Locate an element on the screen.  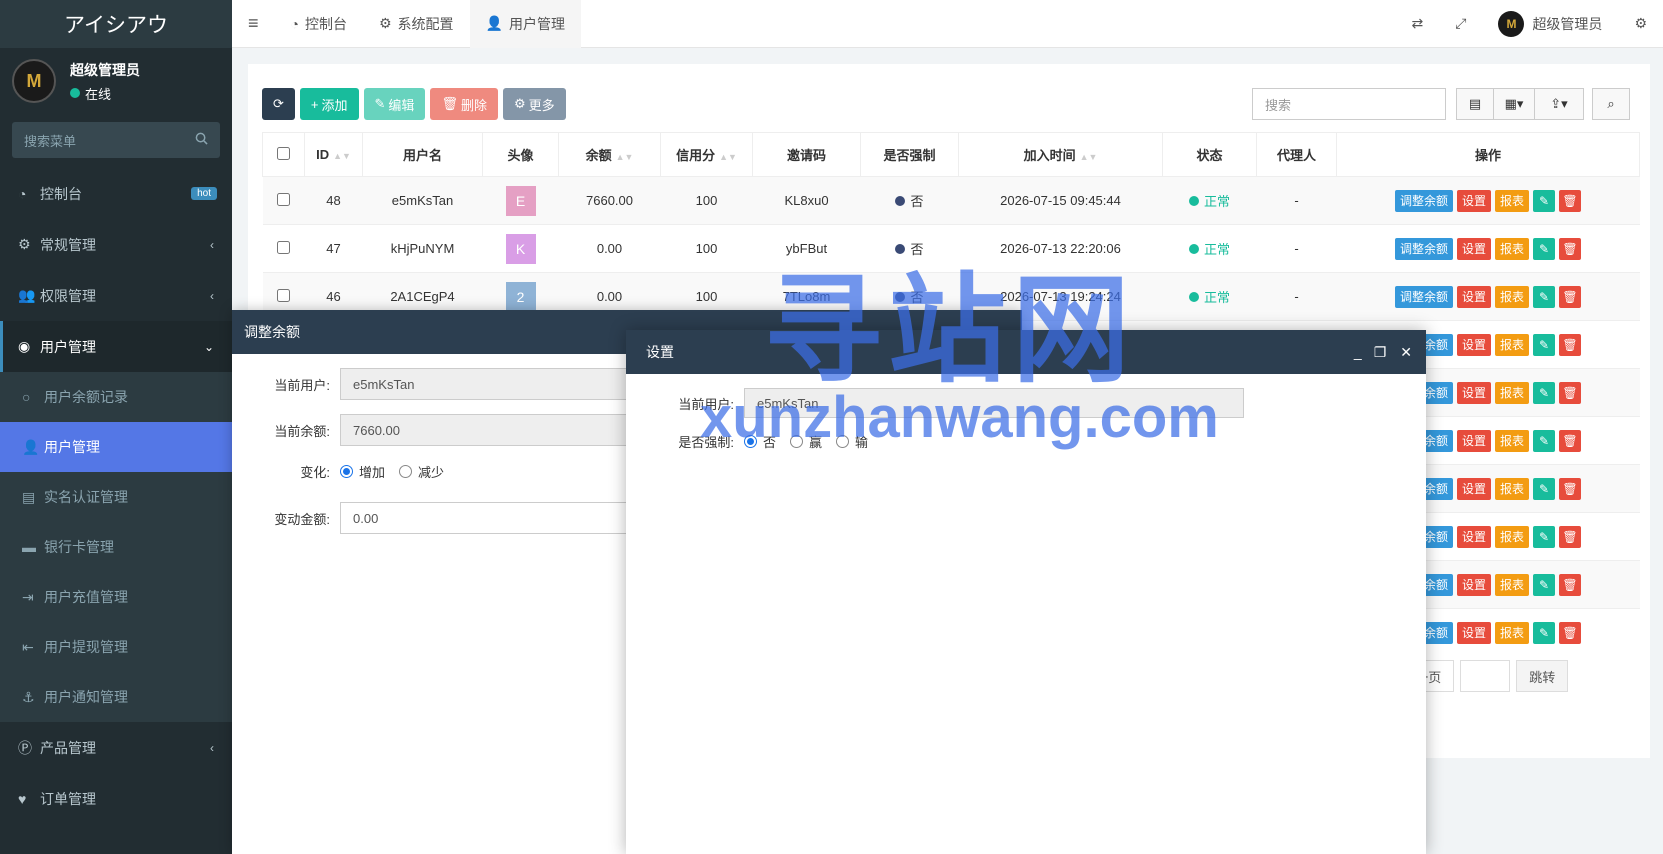
col-header: 余额 ▲▼ is located at coordinates (609, 154).